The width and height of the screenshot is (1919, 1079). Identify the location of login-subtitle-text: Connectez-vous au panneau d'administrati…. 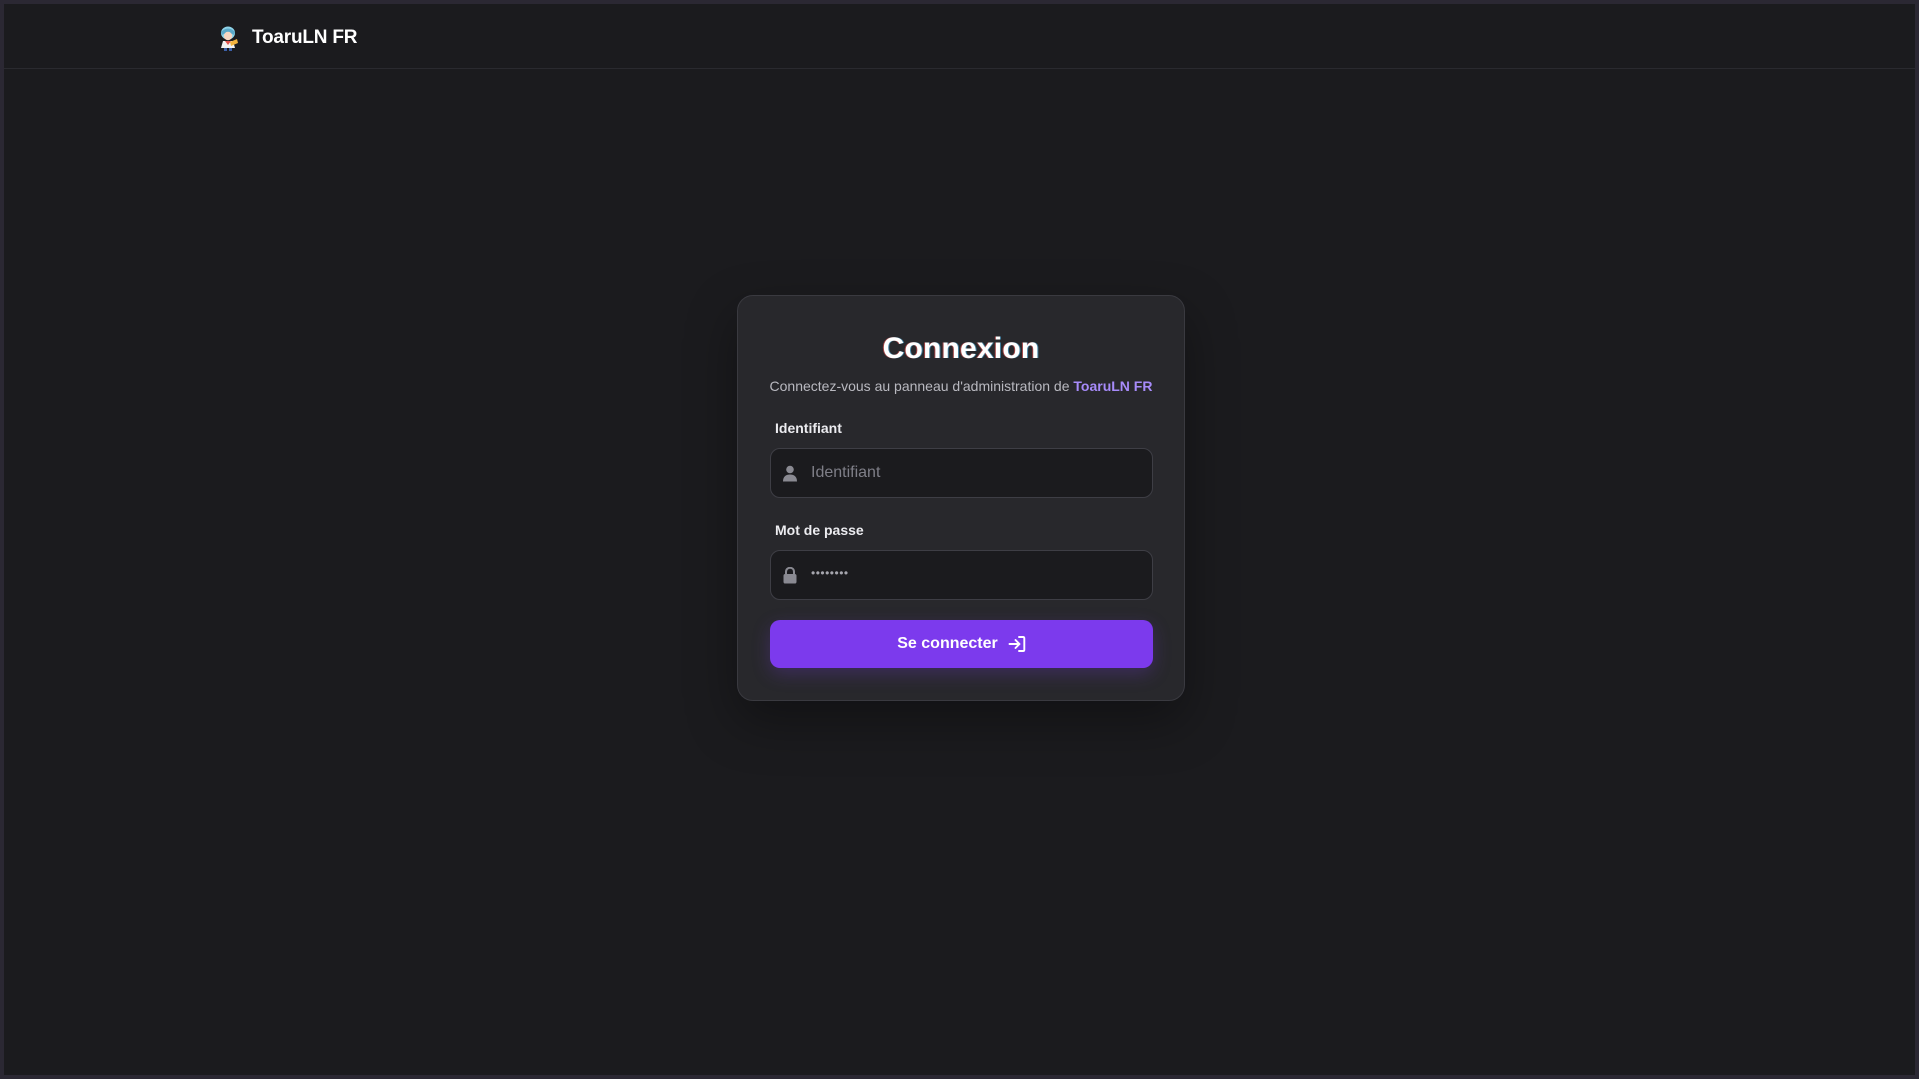
(921, 386).